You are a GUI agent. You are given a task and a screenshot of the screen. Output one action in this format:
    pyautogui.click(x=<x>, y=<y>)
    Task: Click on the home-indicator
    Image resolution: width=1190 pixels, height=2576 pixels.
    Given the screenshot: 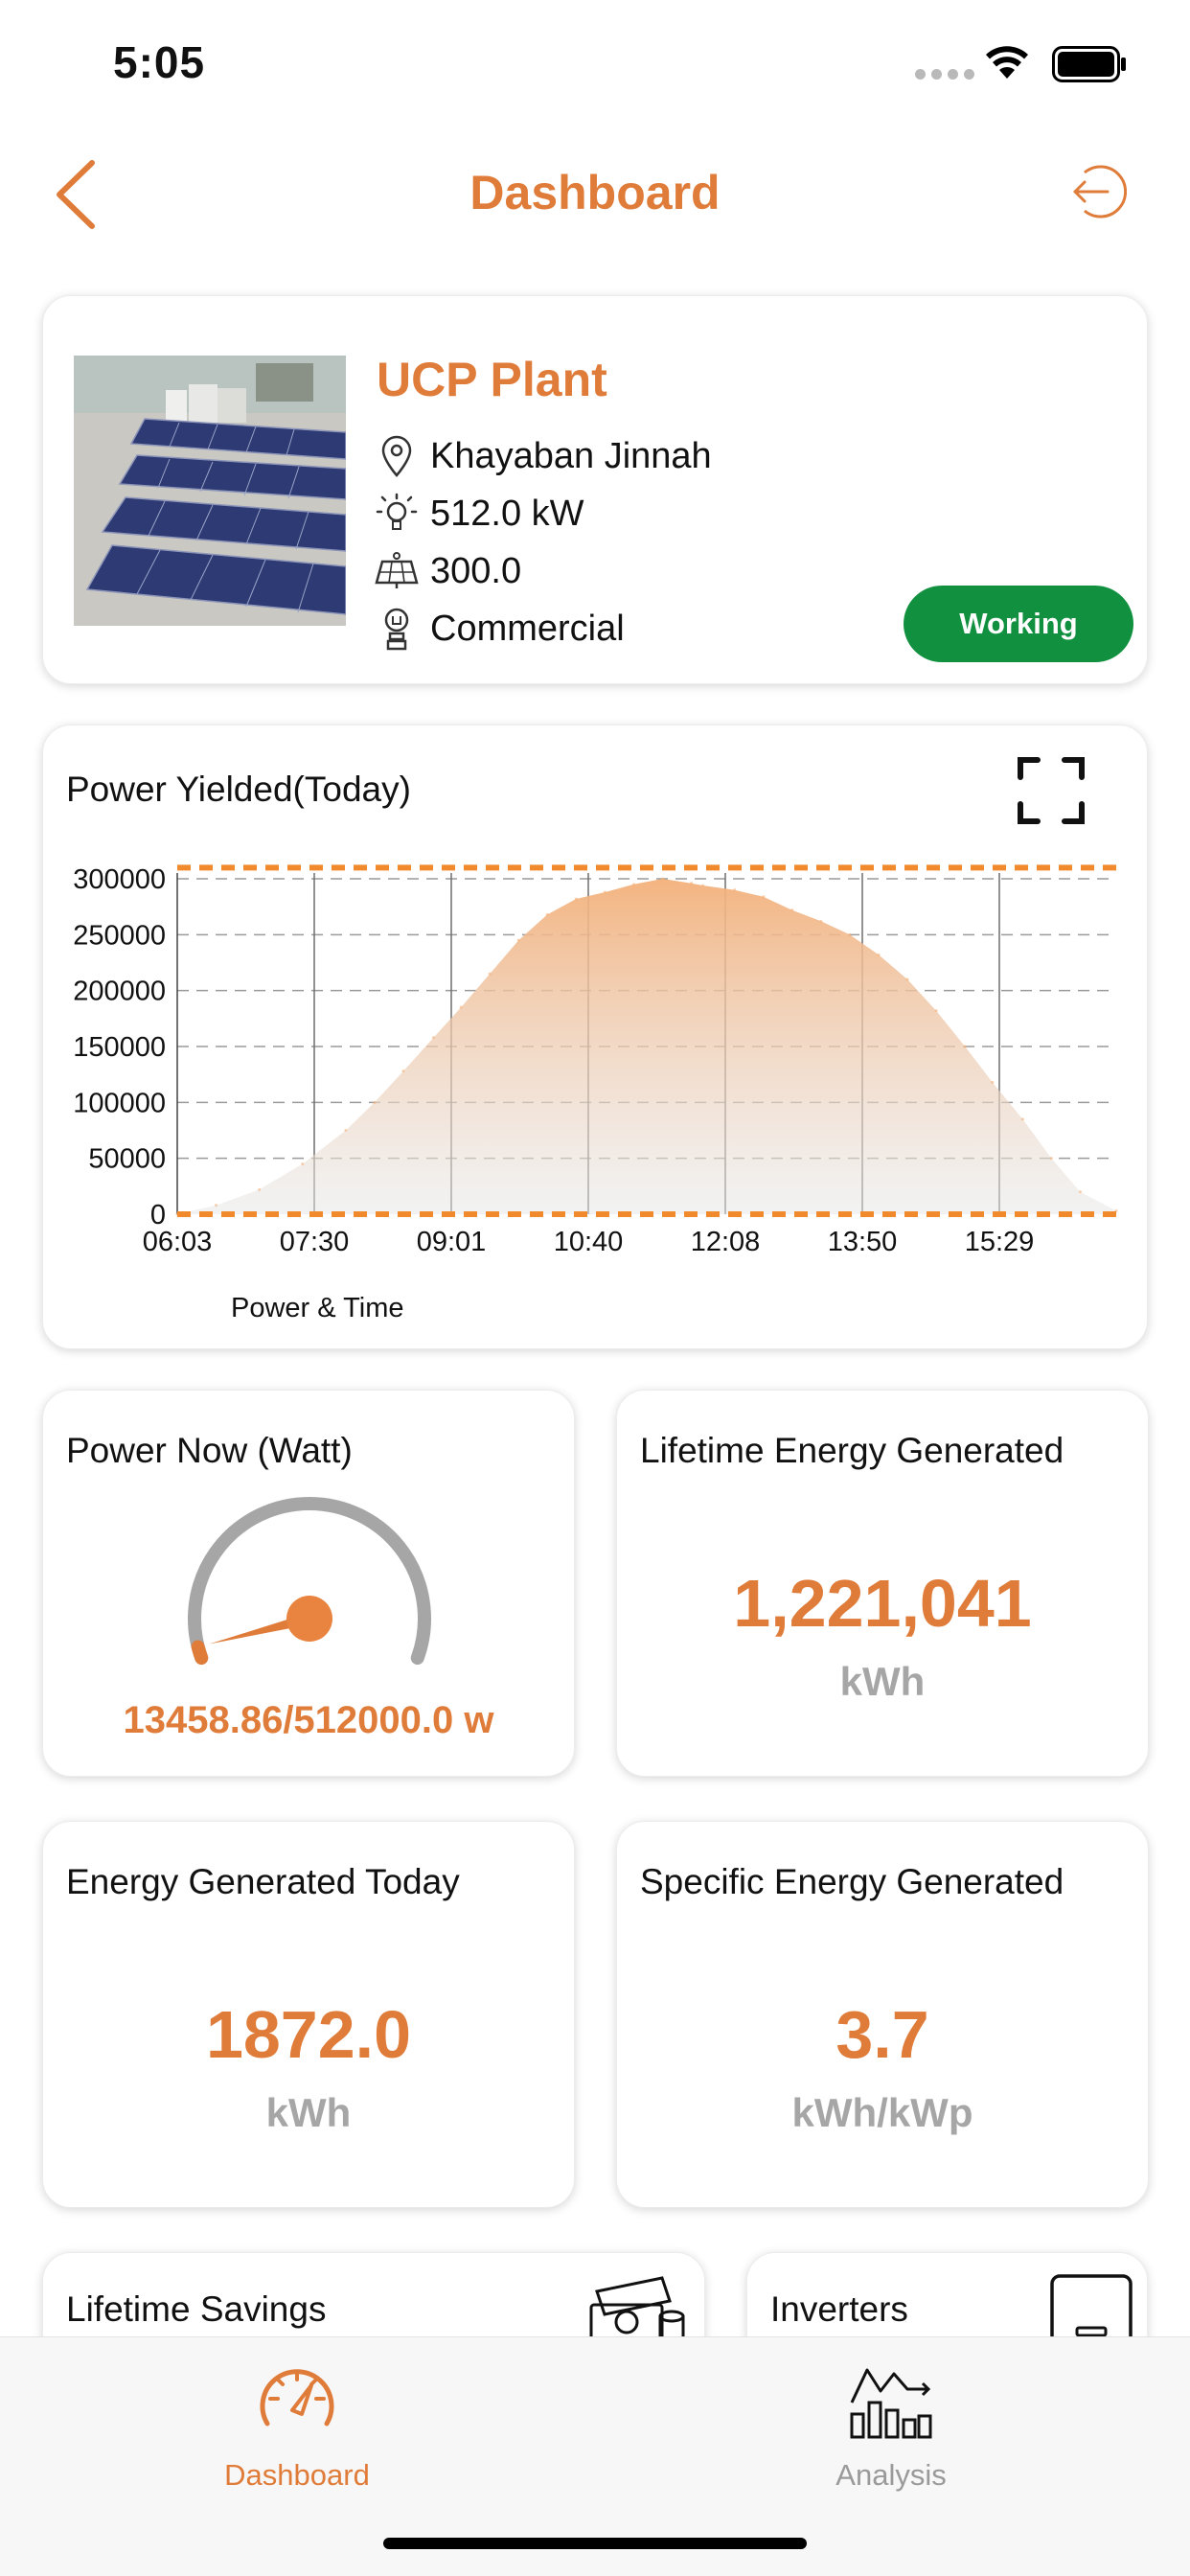 What is the action you would take?
    pyautogui.click(x=595, y=2543)
    